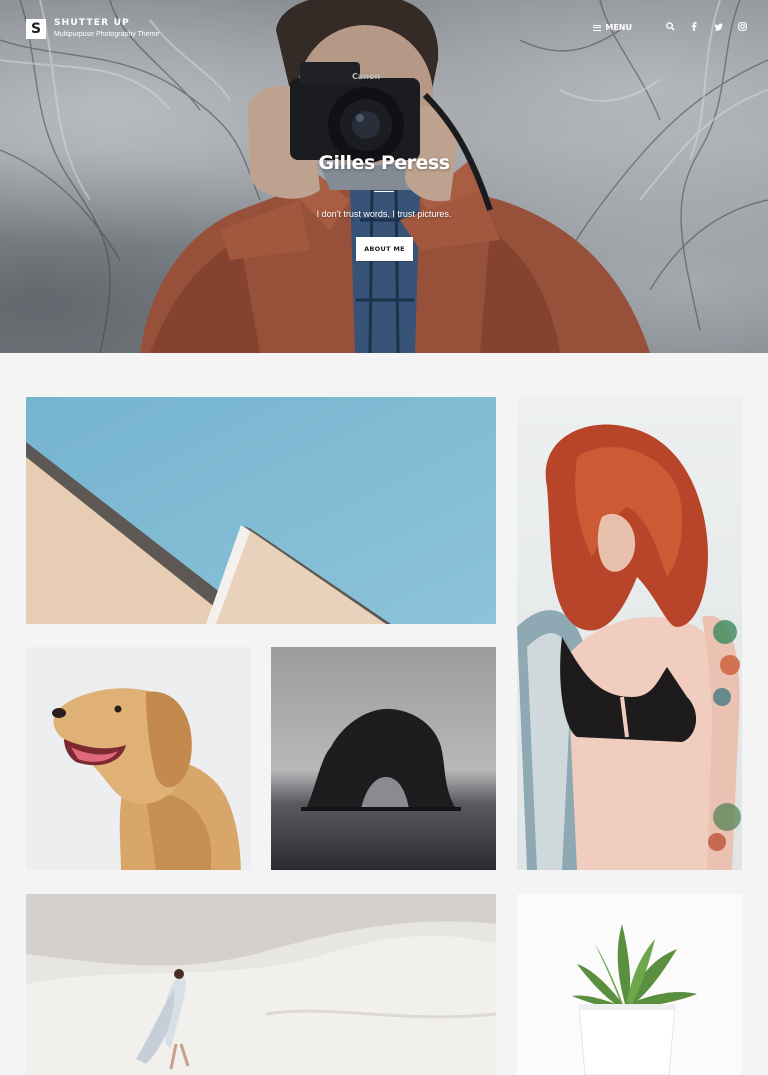  What do you see at coordinates (384, 163) in the screenshot?
I see `hero-title: Gilles Peress` at bounding box center [384, 163].